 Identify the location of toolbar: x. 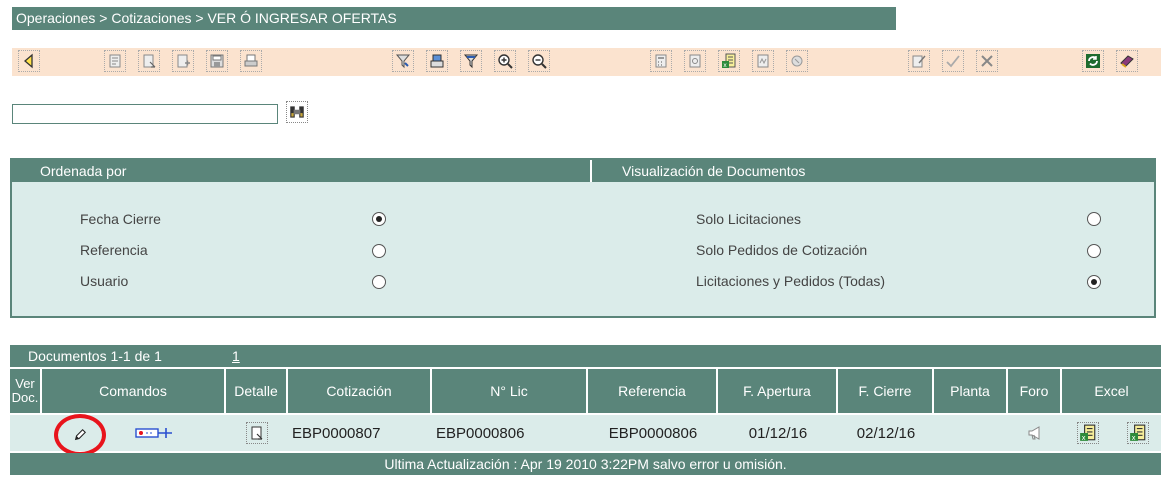
(586, 62).